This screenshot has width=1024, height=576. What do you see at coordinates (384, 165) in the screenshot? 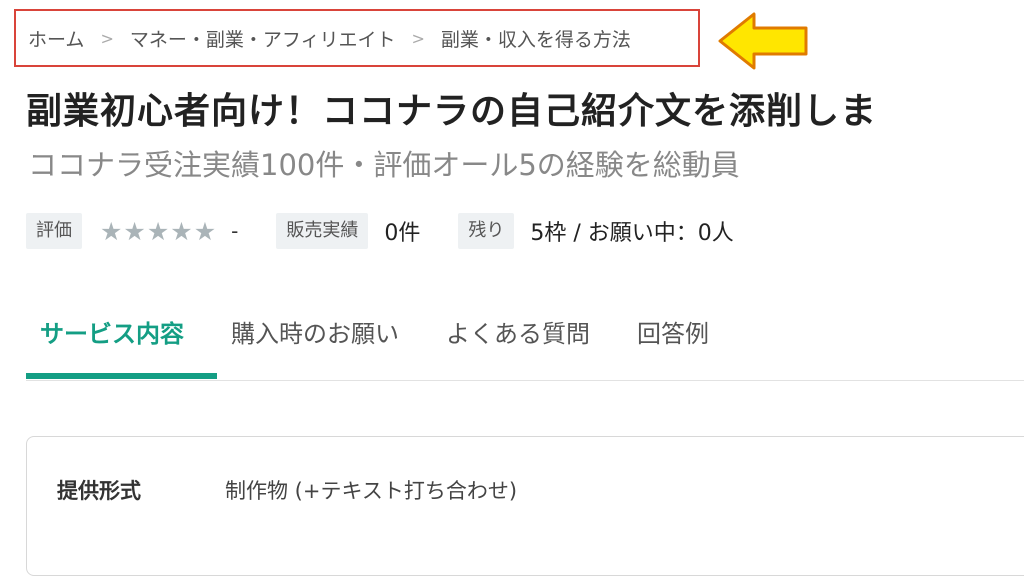
I see `page-subtitle: ココナラ受注実績100件・評価オール5の経験を総動員` at bounding box center [384, 165].